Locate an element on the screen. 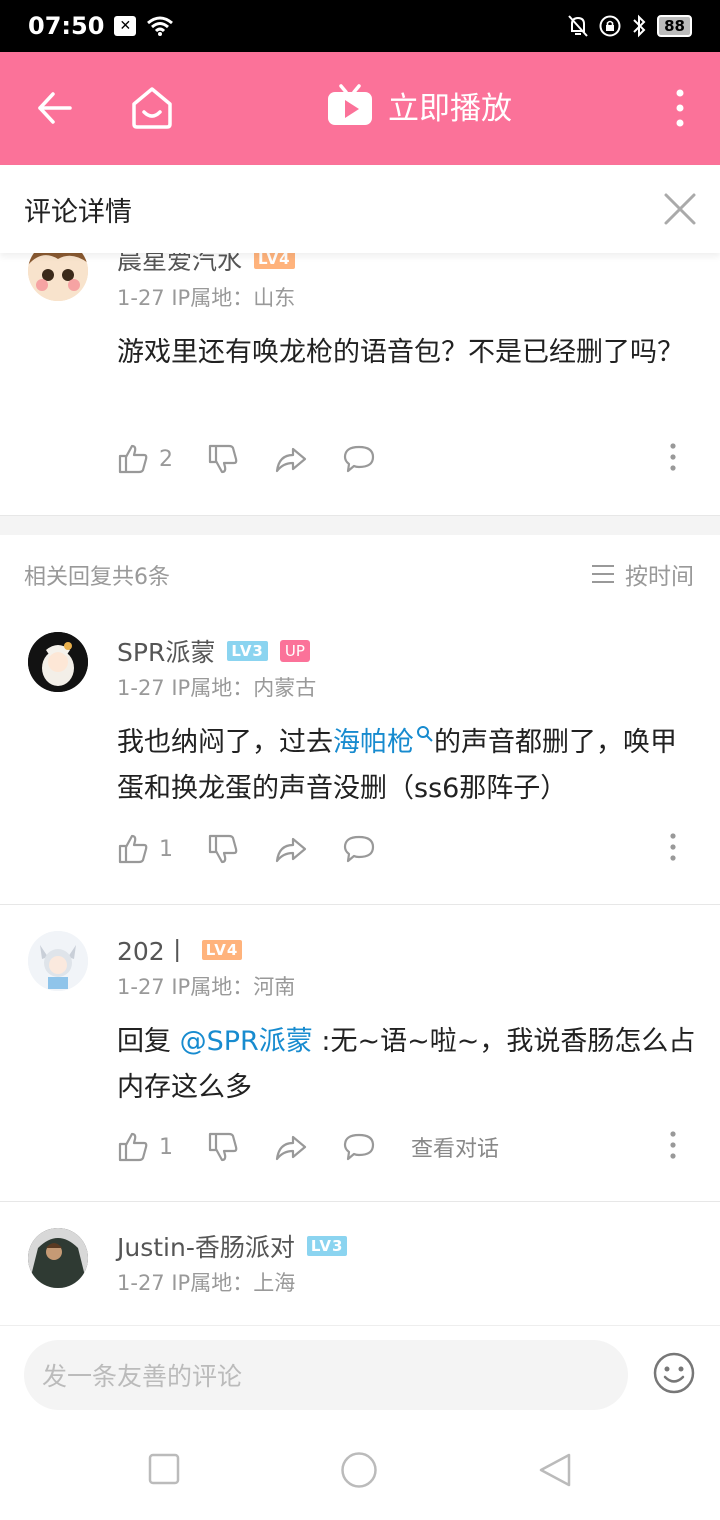  home-button is located at coordinates (152, 107).